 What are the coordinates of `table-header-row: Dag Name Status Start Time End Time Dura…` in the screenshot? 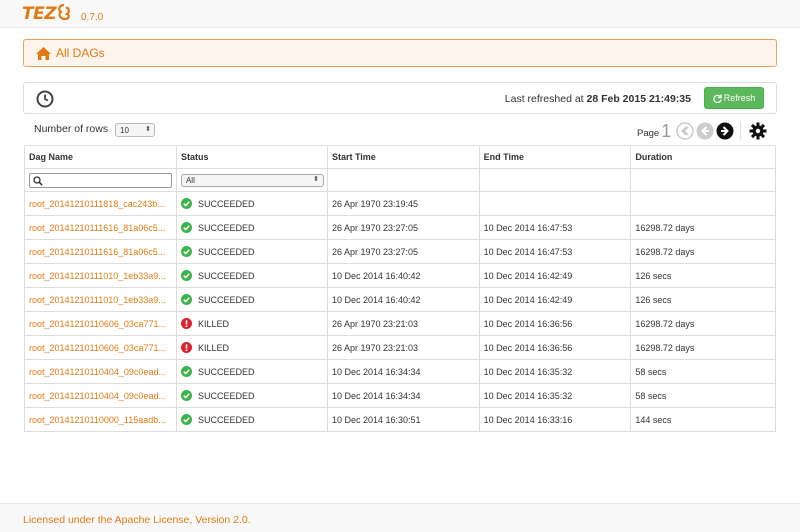 It's located at (400, 157).